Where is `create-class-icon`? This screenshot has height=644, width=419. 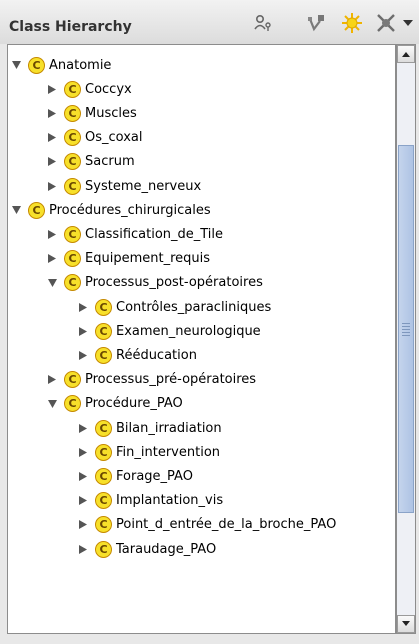 create-class-icon is located at coordinates (352, 23).